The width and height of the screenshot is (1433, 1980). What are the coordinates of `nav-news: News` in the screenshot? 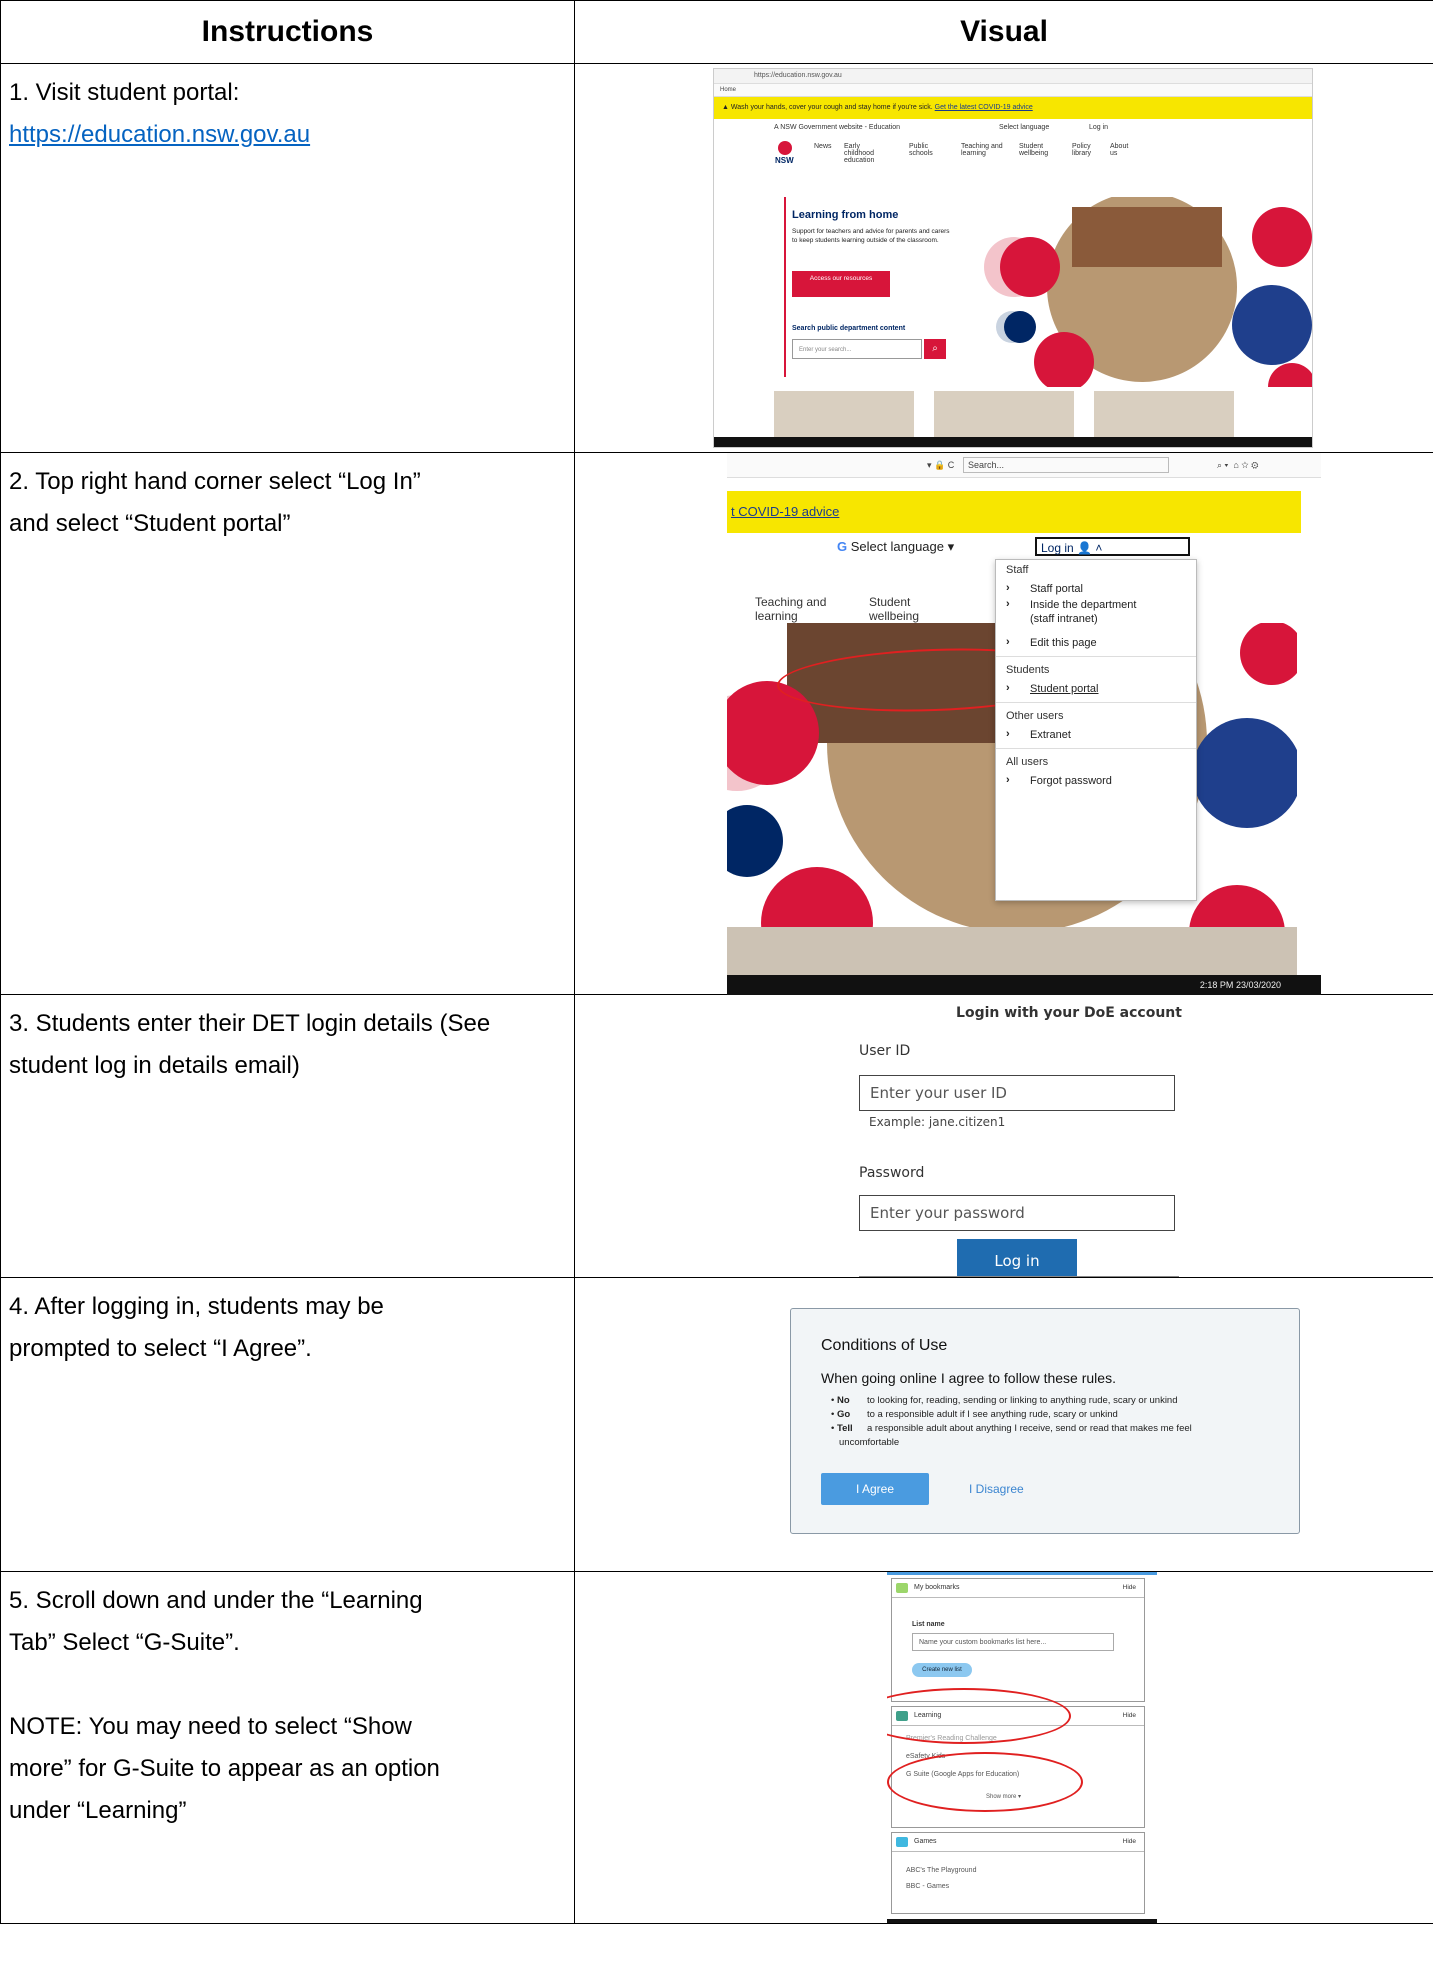 It's located at (823, 146).